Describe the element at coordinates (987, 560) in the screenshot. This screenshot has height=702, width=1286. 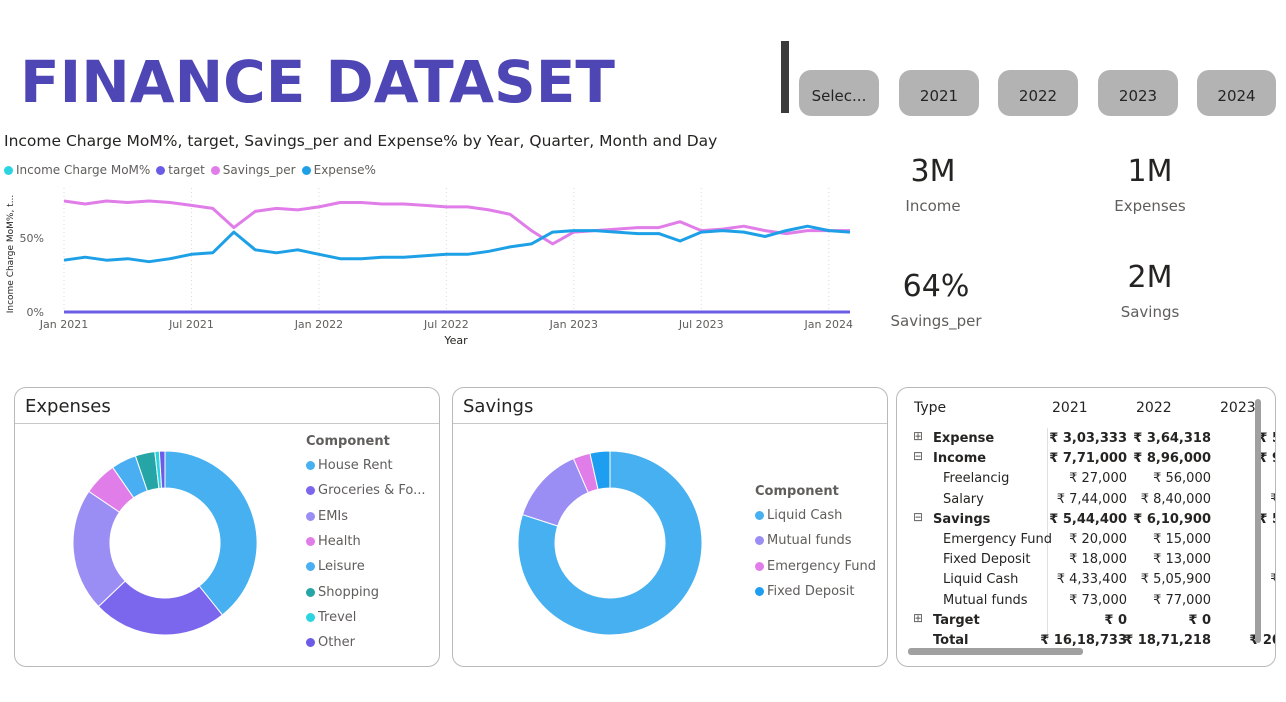
I see `row-label: Fixed Deposit` at that location.